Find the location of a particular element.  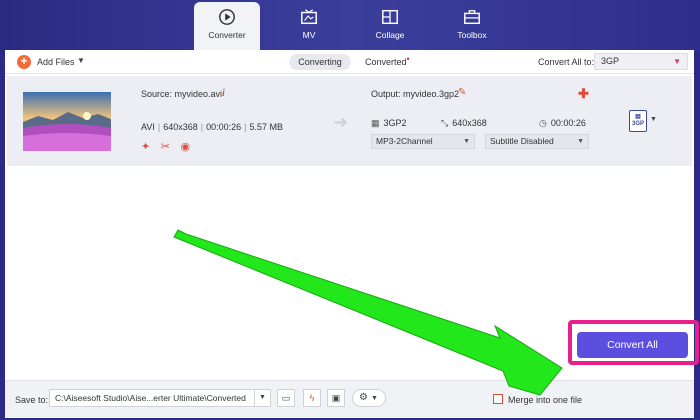

output-format-value: 3GP2 is located at coordinates (395, 123).